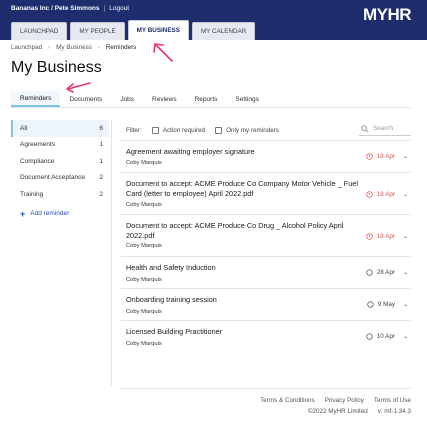 The width and height of the screenshot is (427, 428). What do you see at coordinates (97, 31) in the screenshot?
I see `nav-tab-my-people: MY PEOPLE` at bounding box center [97, 31].